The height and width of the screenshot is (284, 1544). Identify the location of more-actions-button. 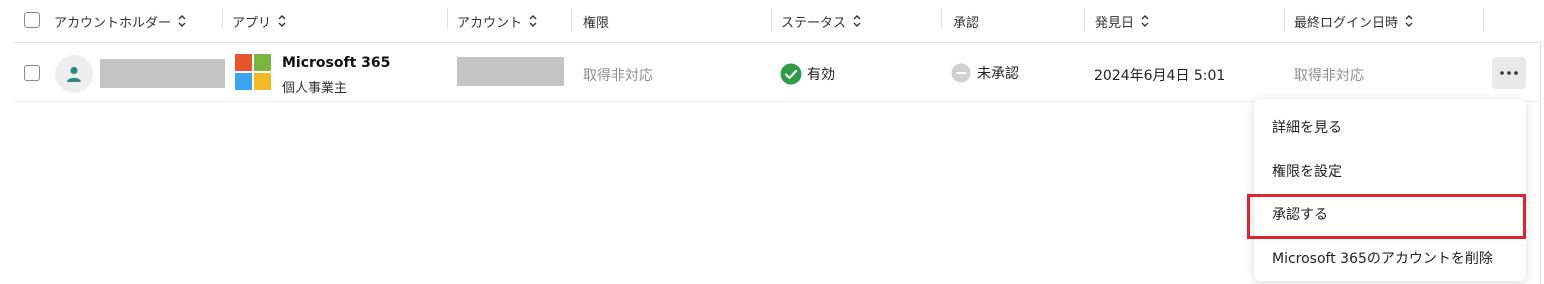
(1509, 73).